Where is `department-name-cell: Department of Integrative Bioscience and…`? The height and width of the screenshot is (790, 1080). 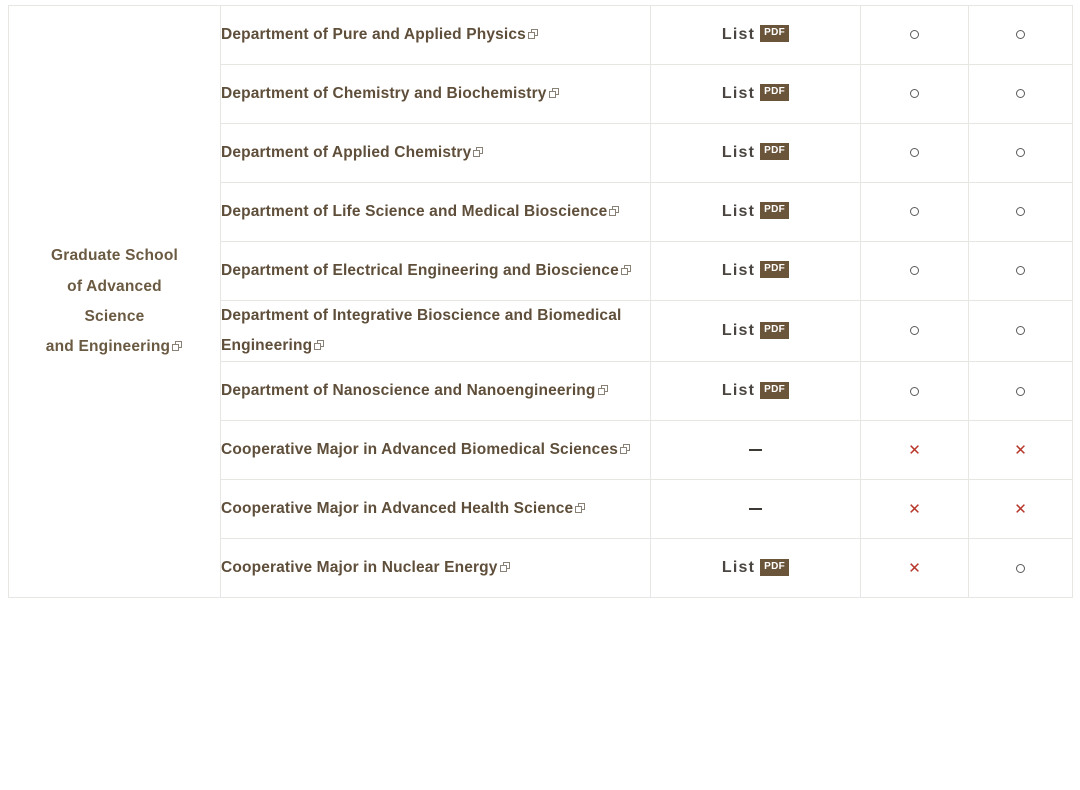
department-name-cell: Department of Integrative Bioscience and… is located at coordinates (435, 331).